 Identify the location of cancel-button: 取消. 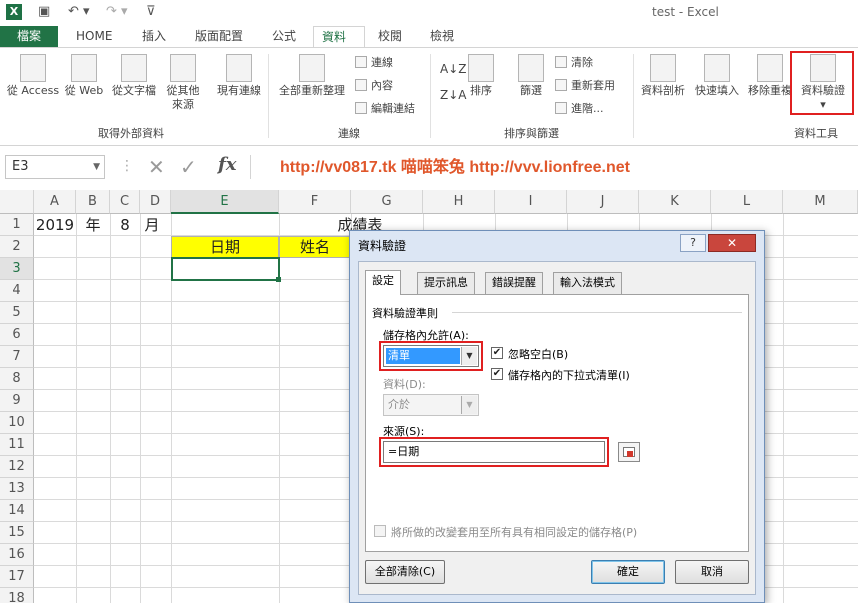
(712, 572).